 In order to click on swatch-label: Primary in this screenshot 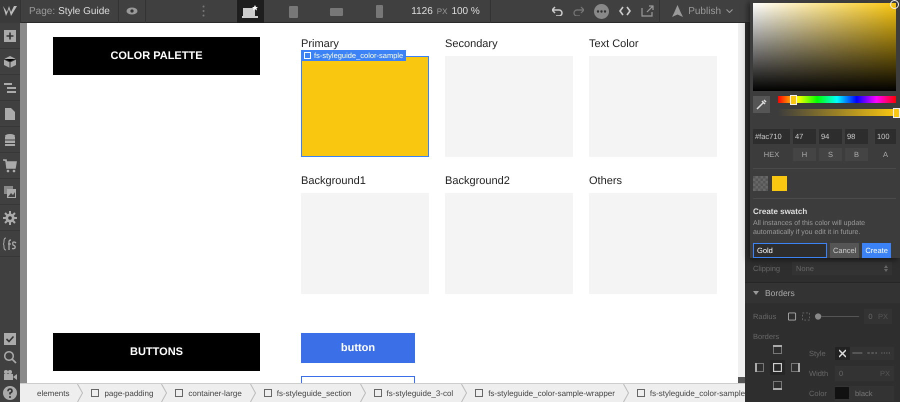, I will do `click(320, 44)`.